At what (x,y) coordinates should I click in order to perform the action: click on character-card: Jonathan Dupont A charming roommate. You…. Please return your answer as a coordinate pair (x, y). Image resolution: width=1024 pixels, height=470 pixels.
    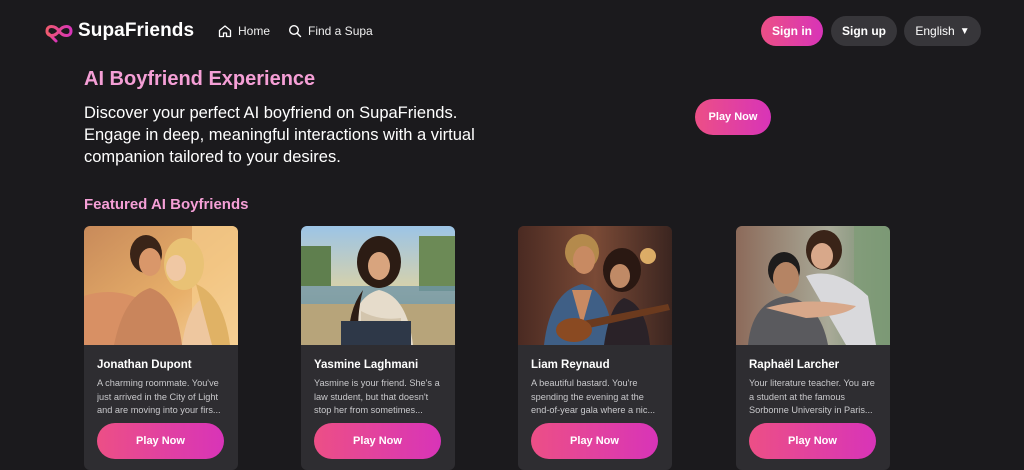
    Looking at the image, I should click on (161, 348).